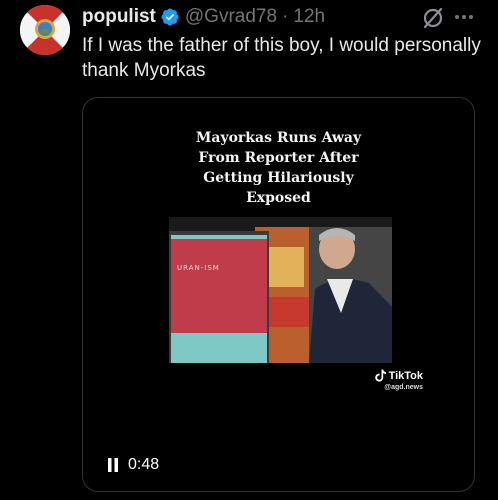 This screenshot has width=498, height=500. What do you see at coordinates (231, 17) in the screenshot?
I see `user-handle: @Gvrad78` at bounding box center [231, 17].